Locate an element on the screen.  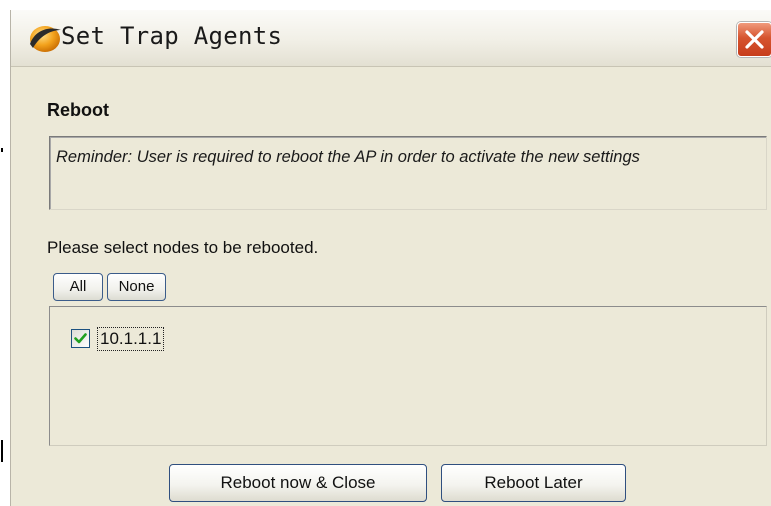
section-title: Reboot is located at coordinates (78, 110).